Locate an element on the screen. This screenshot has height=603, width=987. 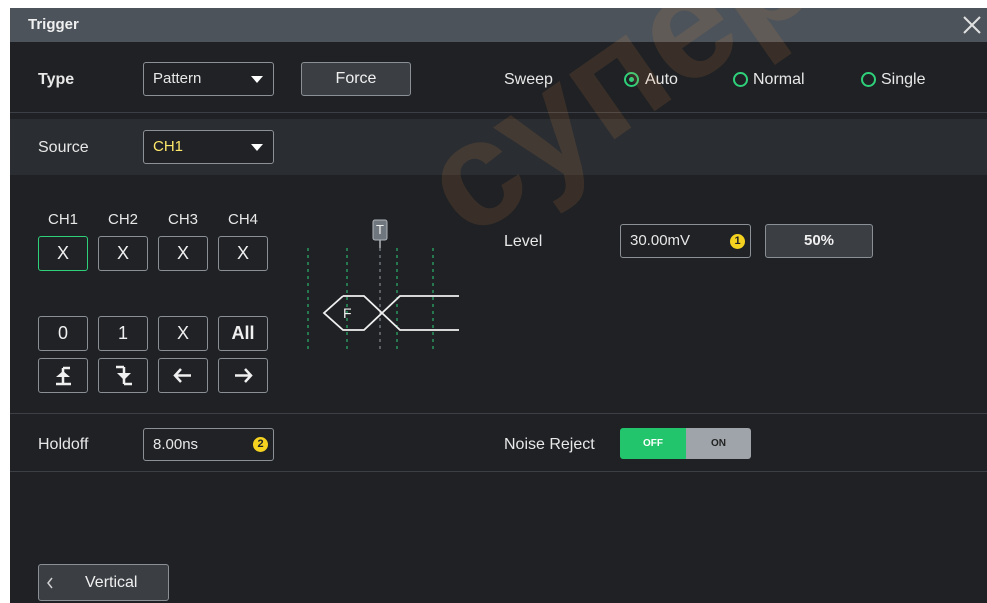
level-50-percent-button: 50% is located at coordinates (819, 241).